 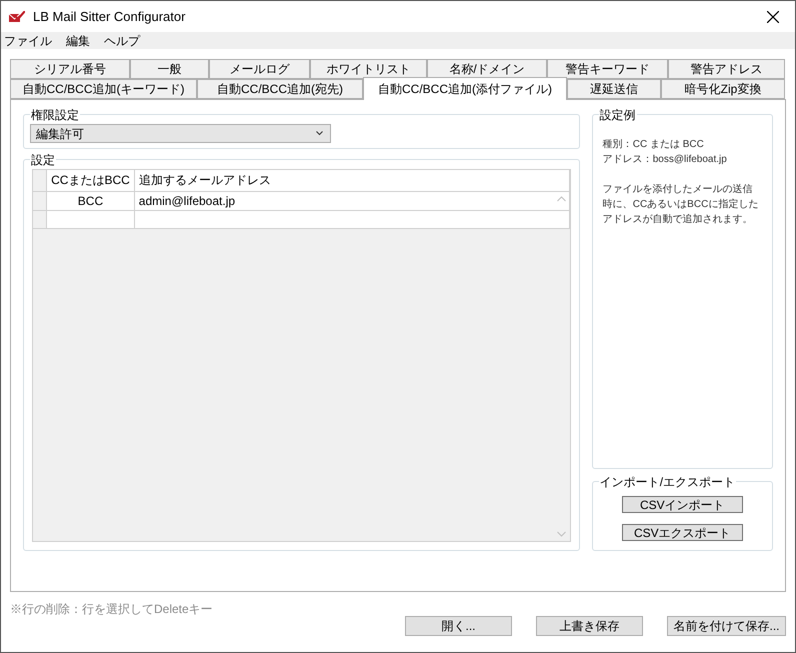 What do you see at coordinates (465, 88) in the screenshot?
I see `tab: 自動CC/BCC追加(添付ファイル)` at bounding box center [465, 88].